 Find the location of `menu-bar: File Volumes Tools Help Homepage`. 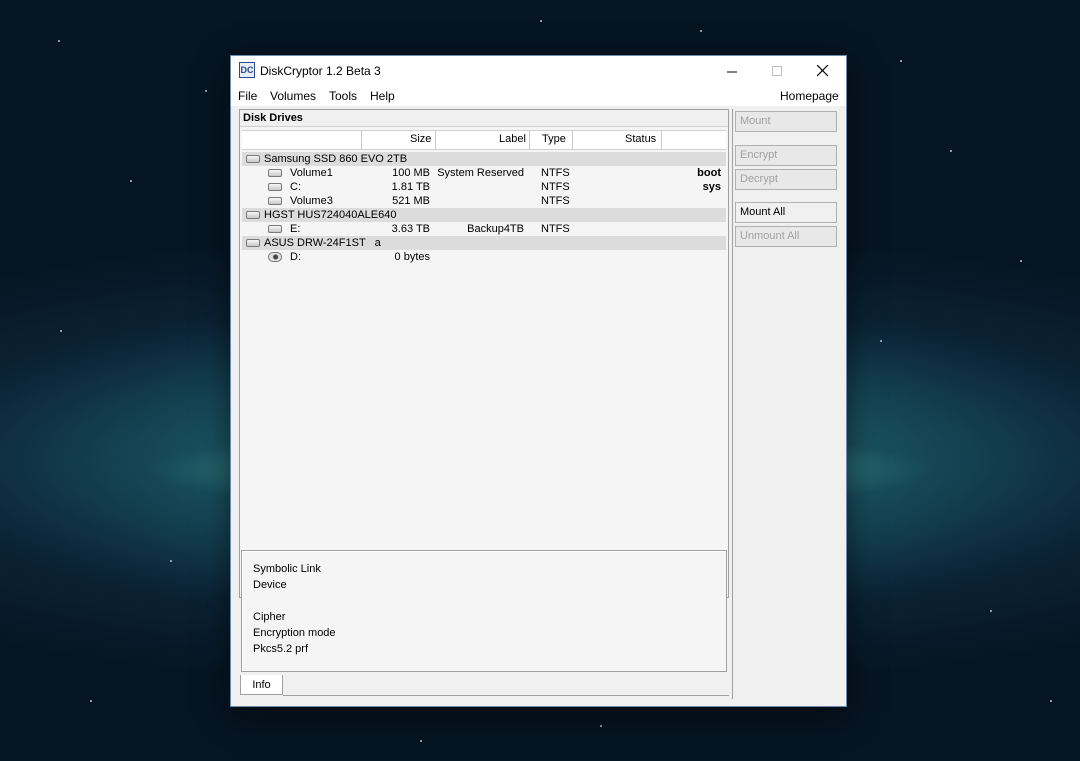

menu-bar: File Volumes Tools Help Homepage is located at coordinates (538, 96).